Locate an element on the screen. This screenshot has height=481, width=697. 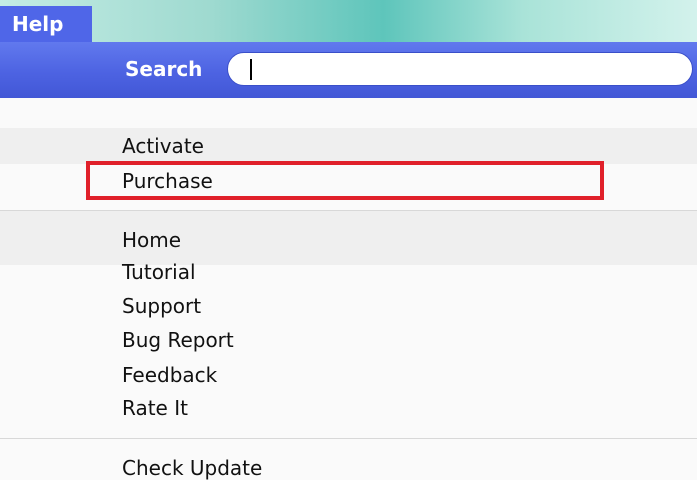
search-label: Search is located at coordinates (164, 69).